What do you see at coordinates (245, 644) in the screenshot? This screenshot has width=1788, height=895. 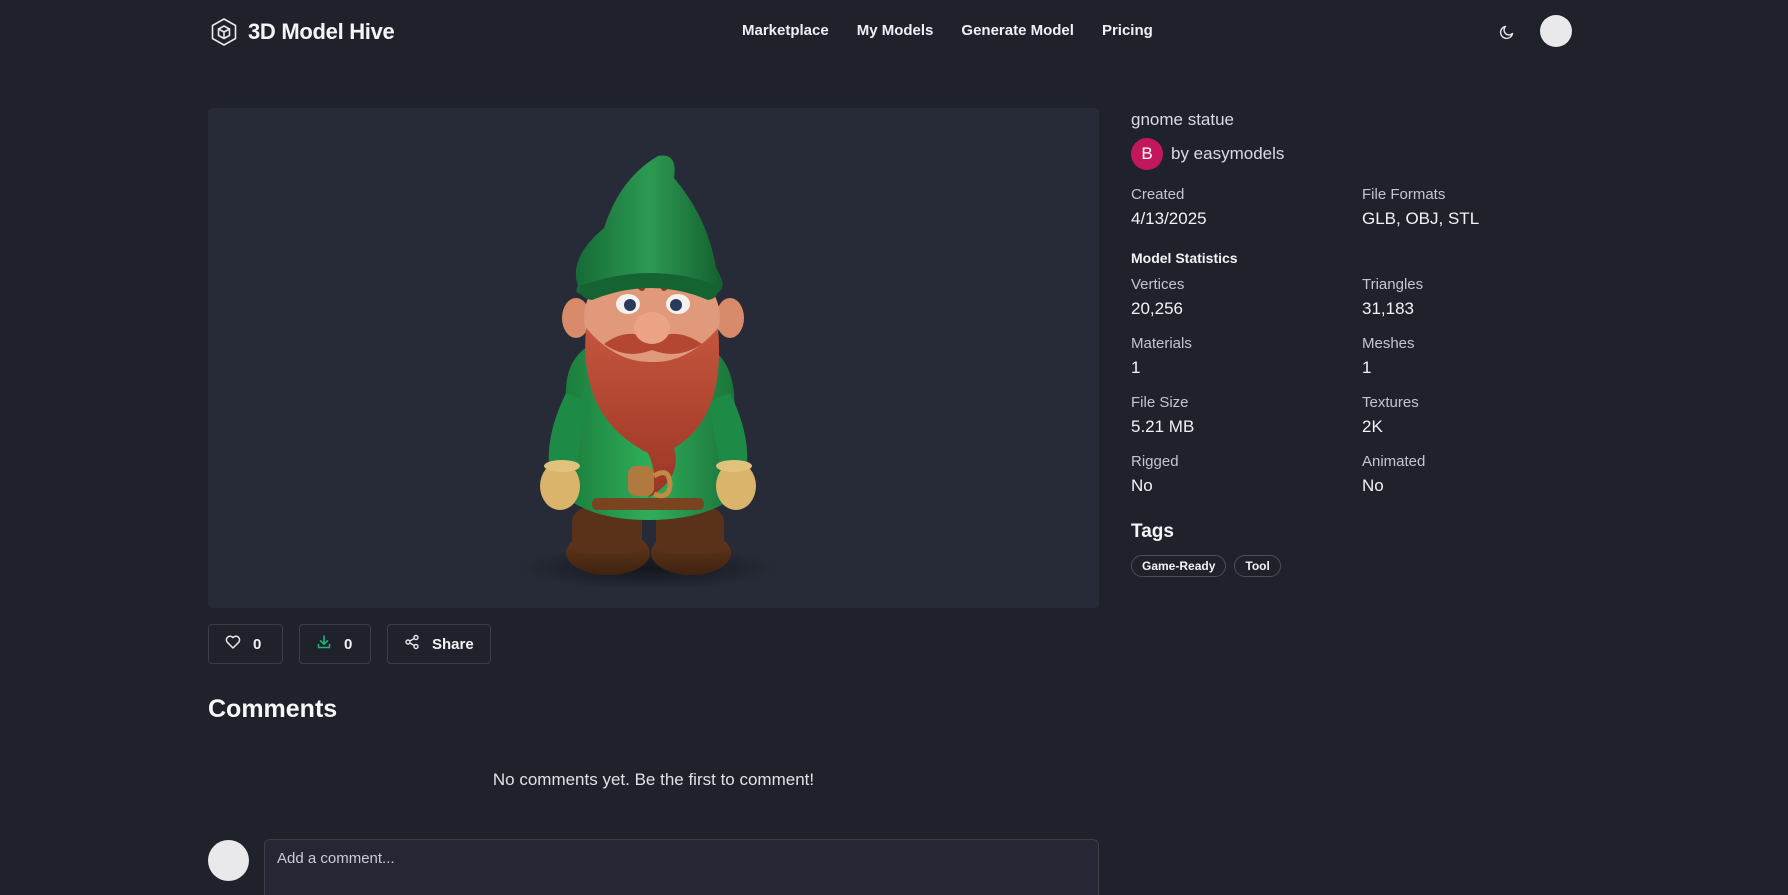 I see `like-button: 0` at bounding box center [245, 644].